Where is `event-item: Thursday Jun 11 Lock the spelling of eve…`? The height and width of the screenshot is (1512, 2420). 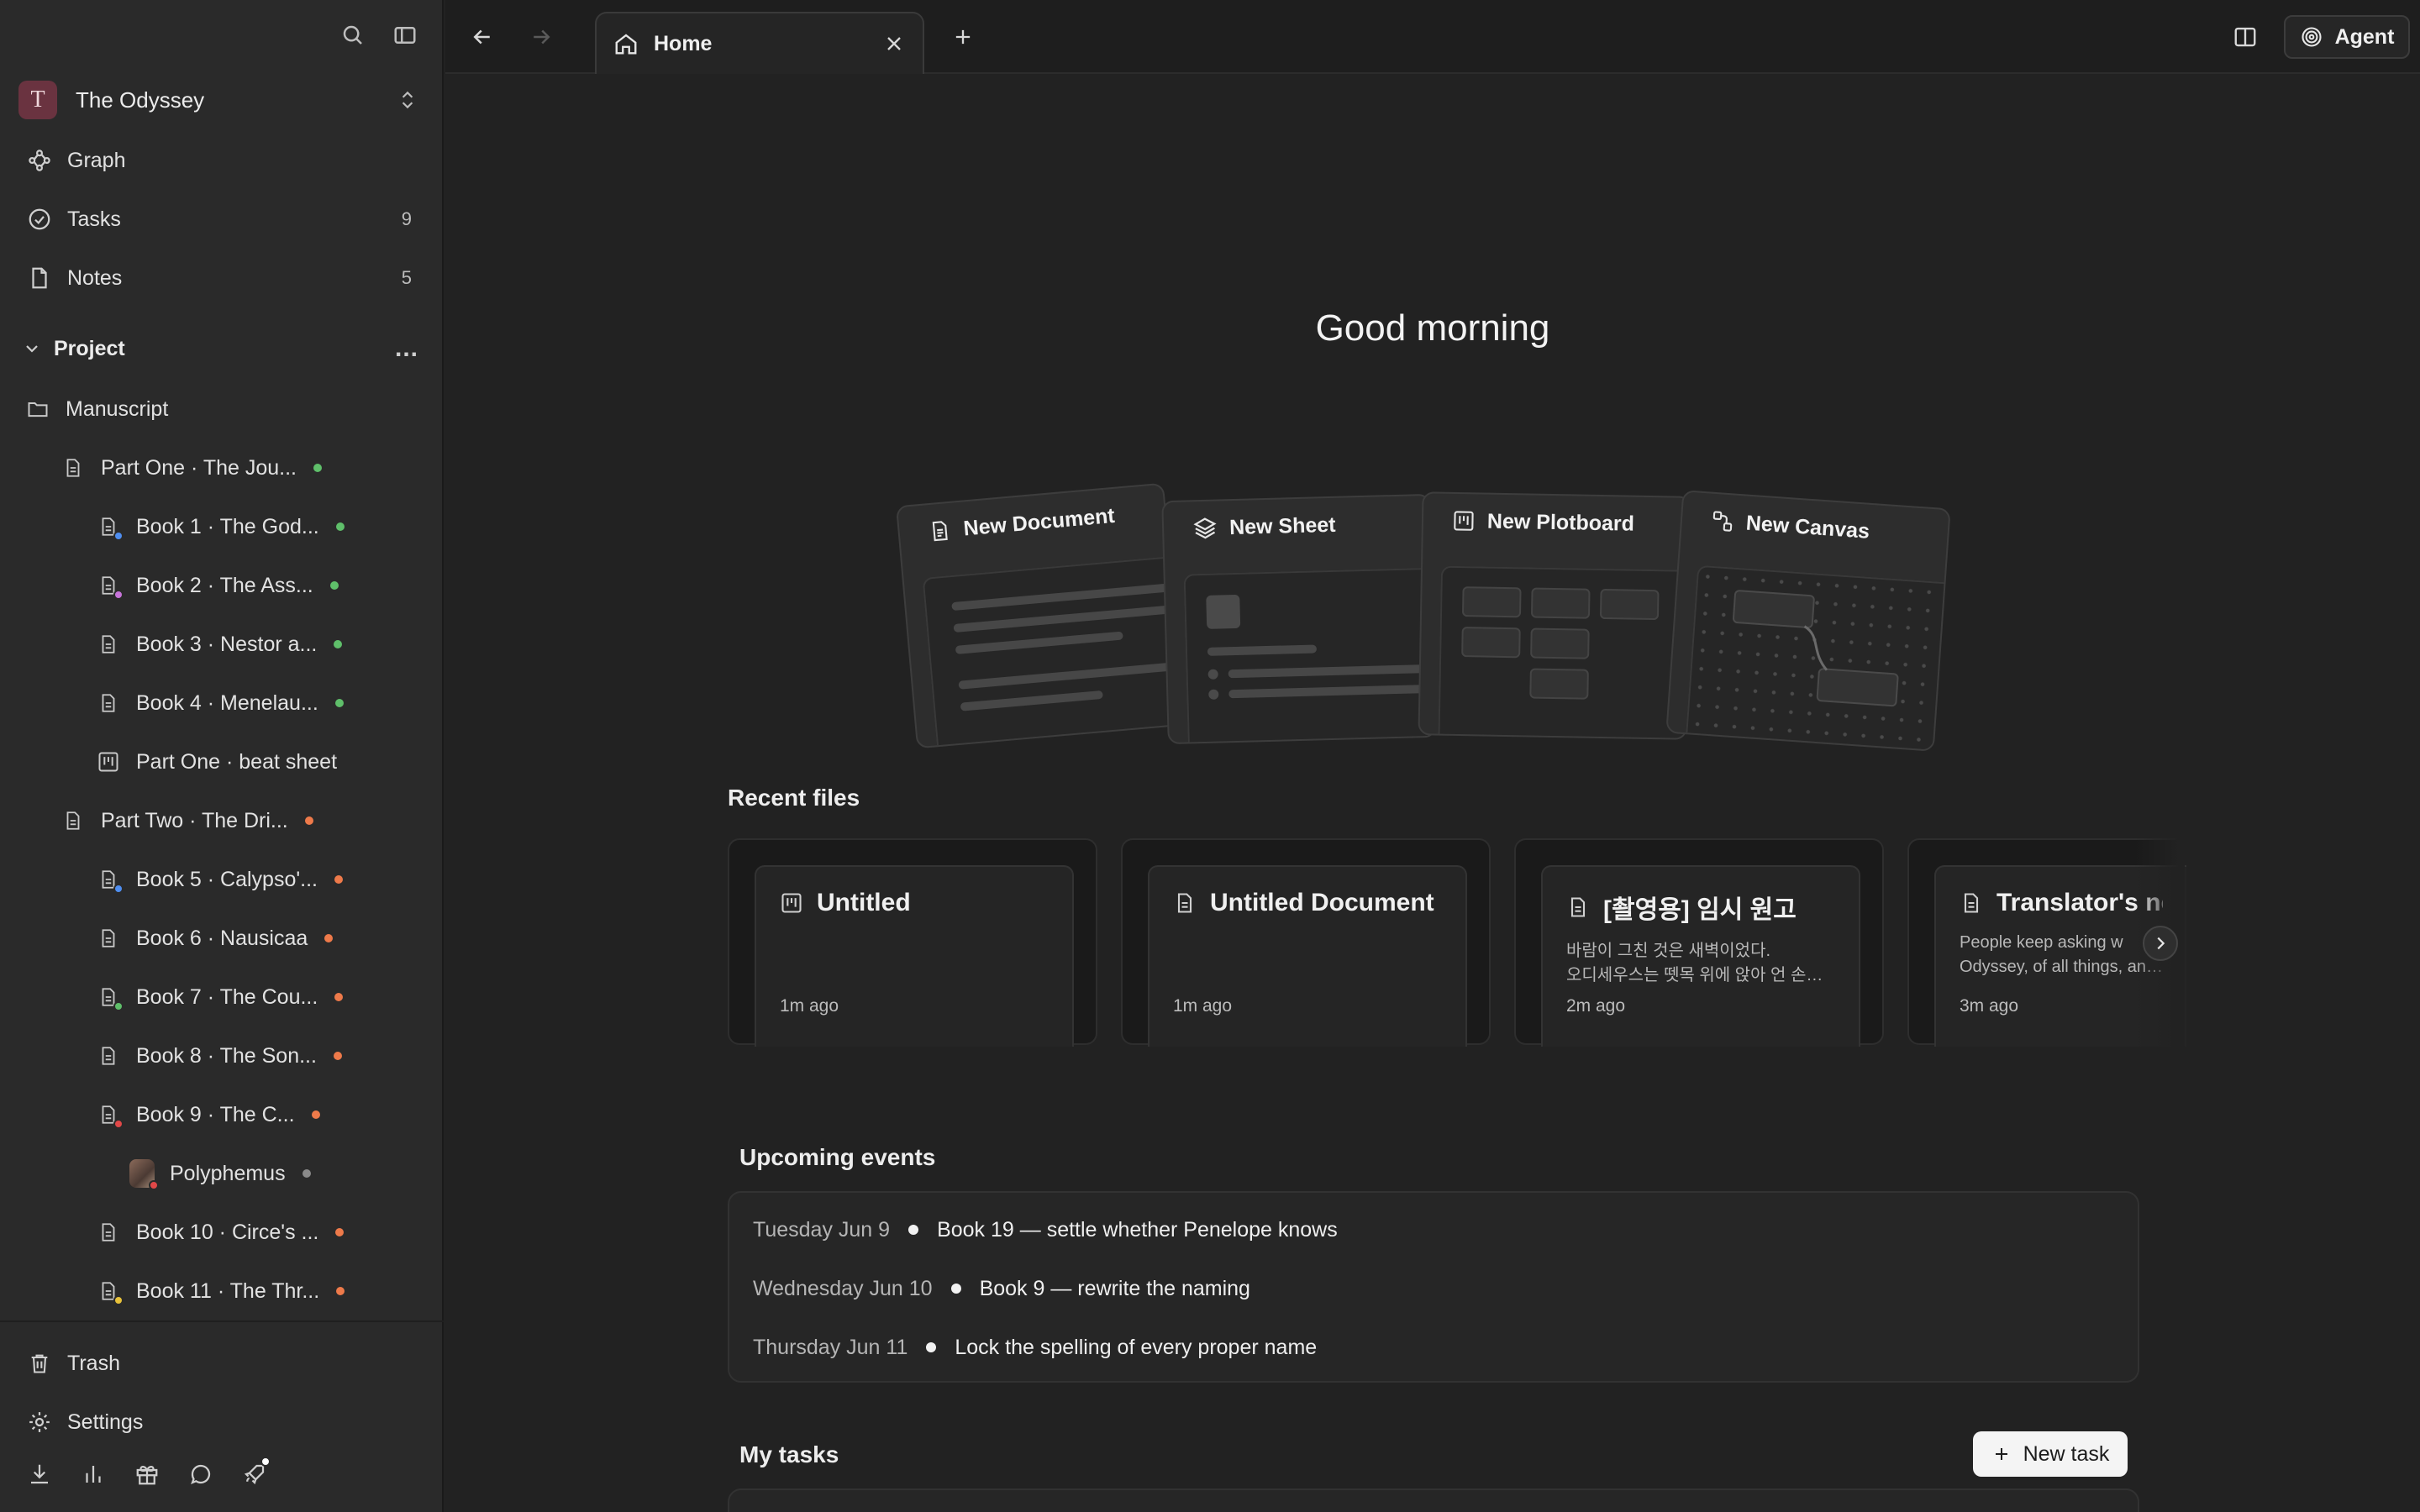 event-item: Thursday Jun 11 Lock the spelling of eve… is located at coordinates (1035, 1347).